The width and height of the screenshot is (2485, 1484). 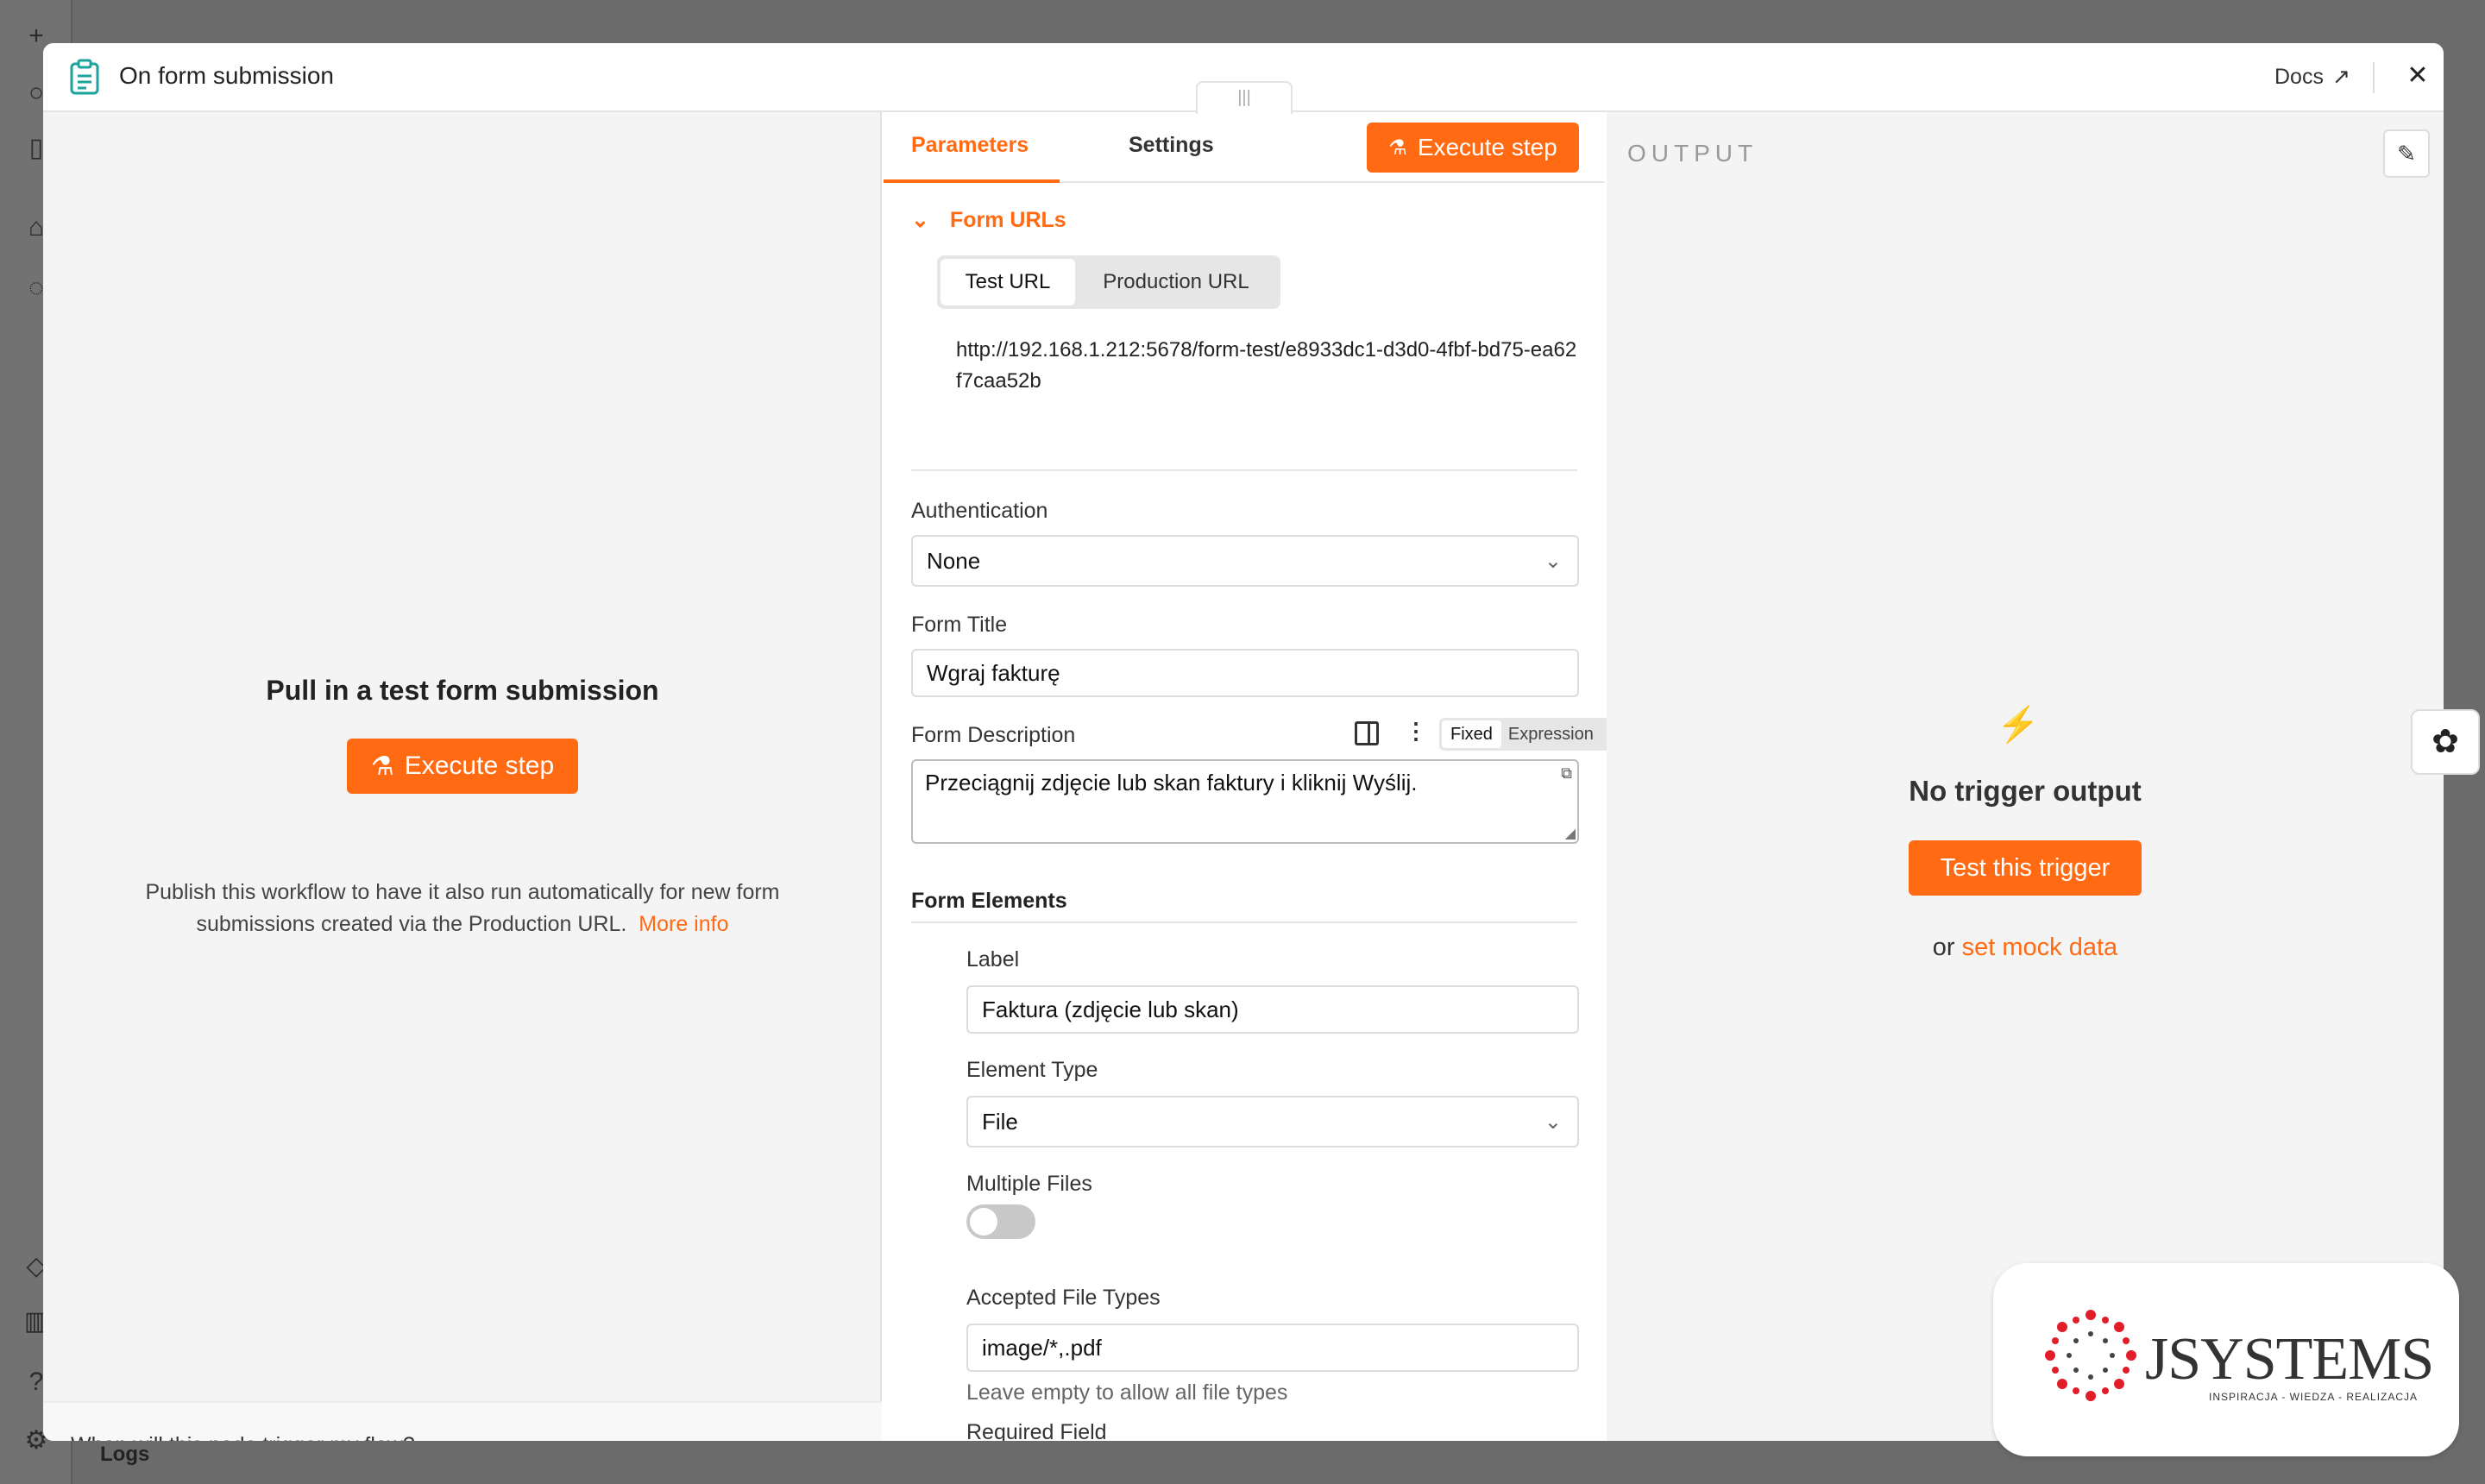 What do you see at coordinates (226, 76) in the screenshot?
I see `node-title: On form submission` at bounding box center [226, 76].